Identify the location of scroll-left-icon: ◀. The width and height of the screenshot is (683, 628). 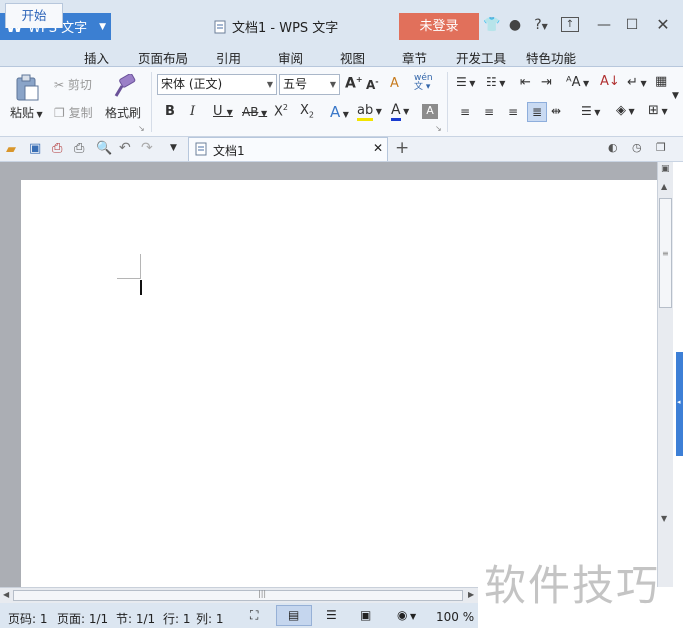
(6, 594).